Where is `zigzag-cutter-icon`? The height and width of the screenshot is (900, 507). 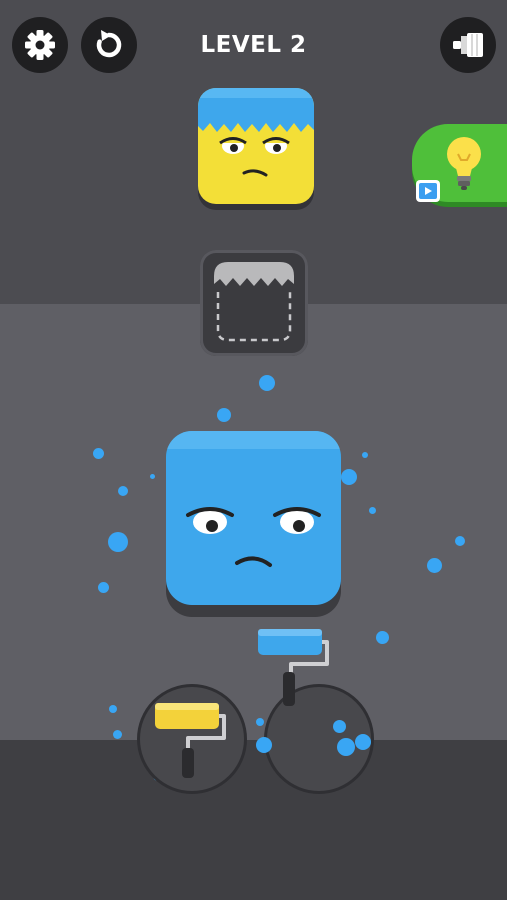 zigzag-cutter-icon is located at coordinates (254, 302).